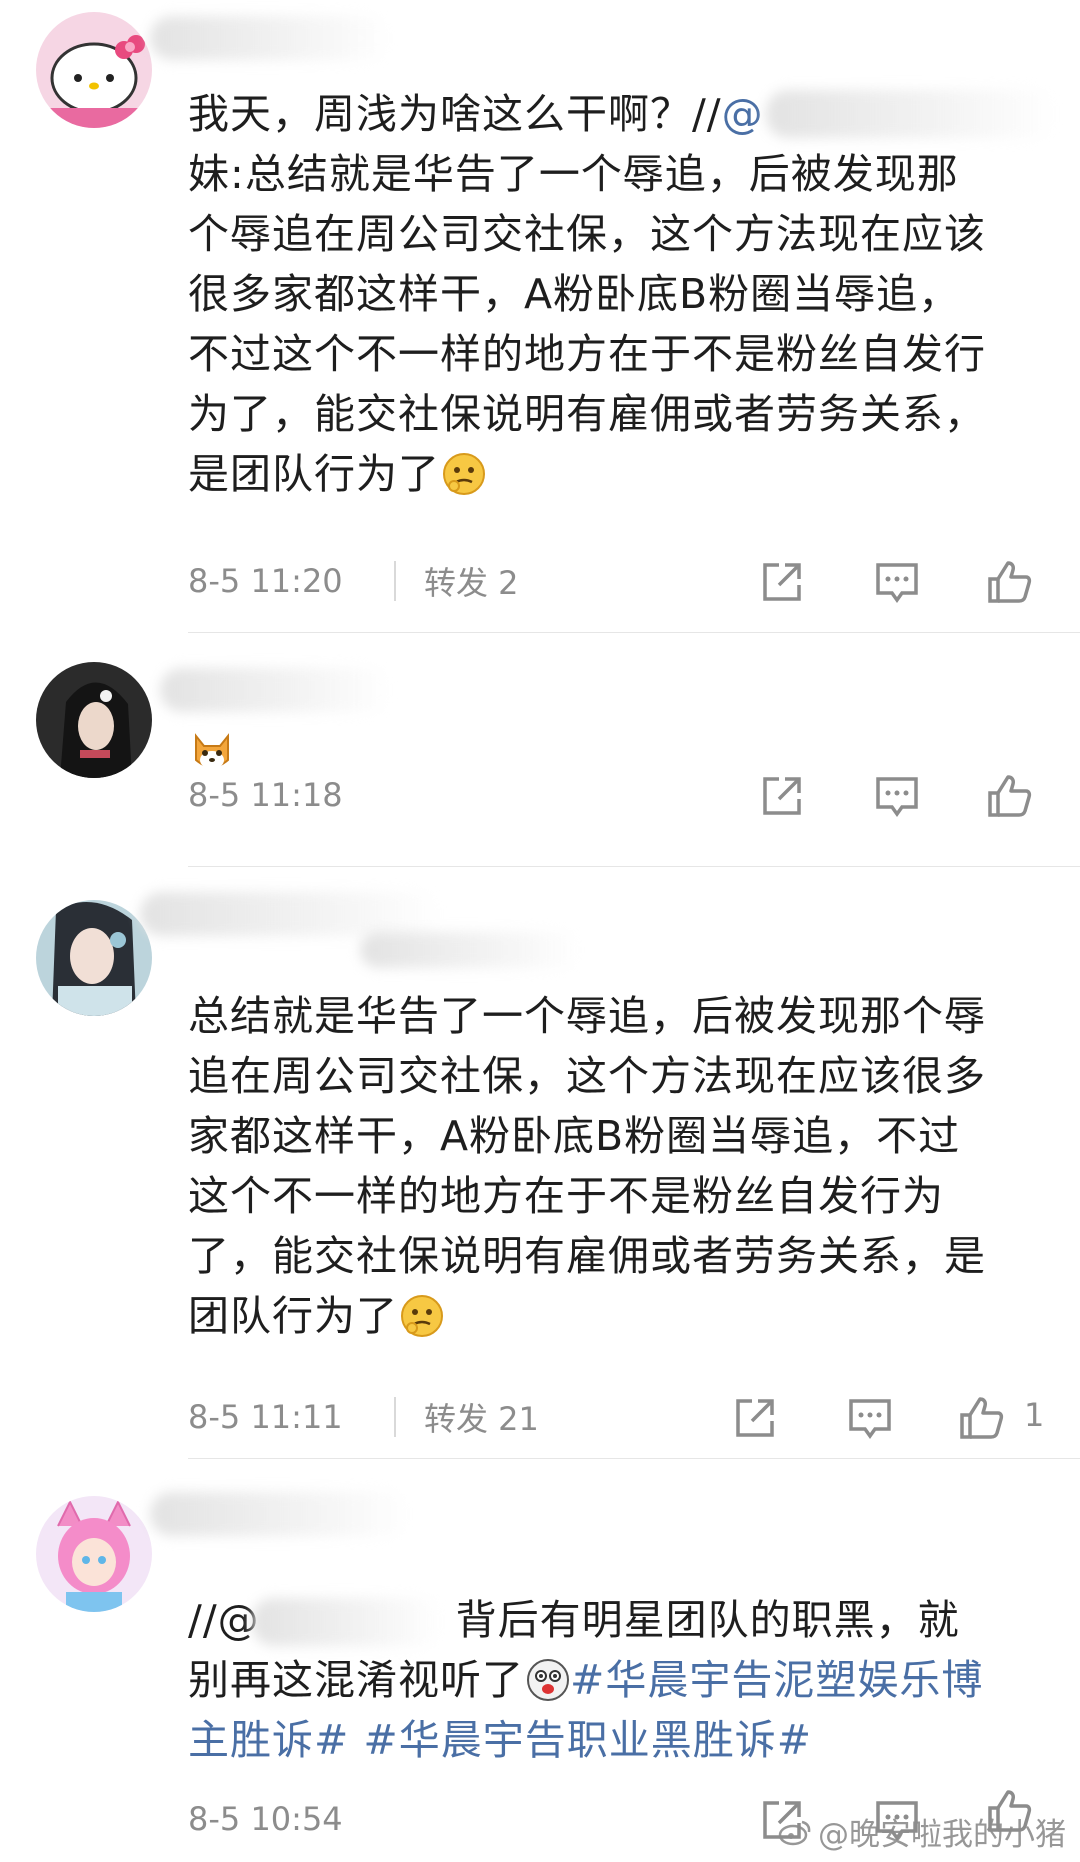  What do you see at coordinates (265, 1819) in the screenshot?
I see `timestamp: 8-5 10:54` at bounding box center [265, 1819].